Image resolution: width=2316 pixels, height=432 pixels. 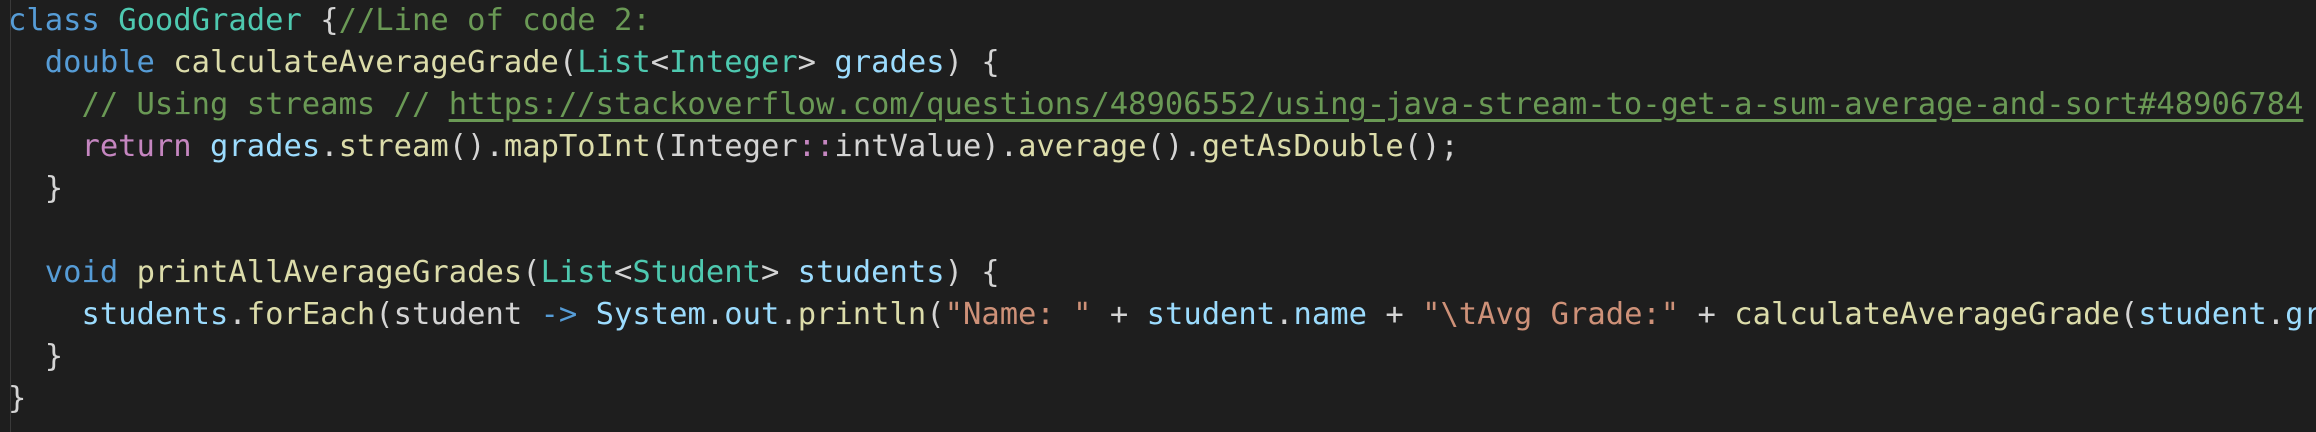 What do you see at coordinates (862, 314) in the screenshot?
I see `fn-println: println` at bounding box center [862, 314].